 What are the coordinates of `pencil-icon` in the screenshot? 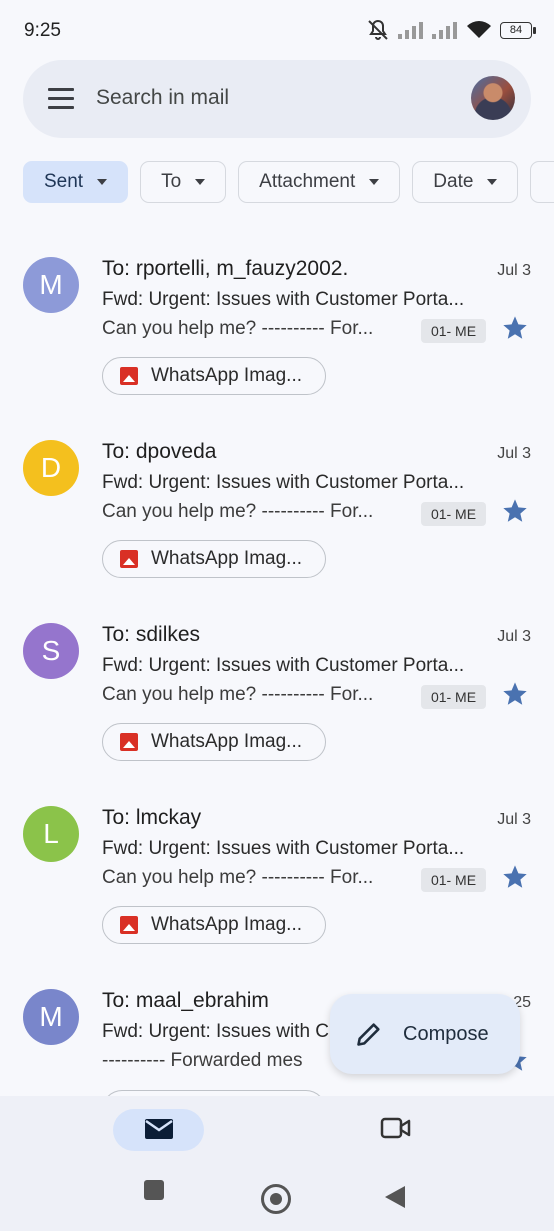 It's located at (368, 1034).